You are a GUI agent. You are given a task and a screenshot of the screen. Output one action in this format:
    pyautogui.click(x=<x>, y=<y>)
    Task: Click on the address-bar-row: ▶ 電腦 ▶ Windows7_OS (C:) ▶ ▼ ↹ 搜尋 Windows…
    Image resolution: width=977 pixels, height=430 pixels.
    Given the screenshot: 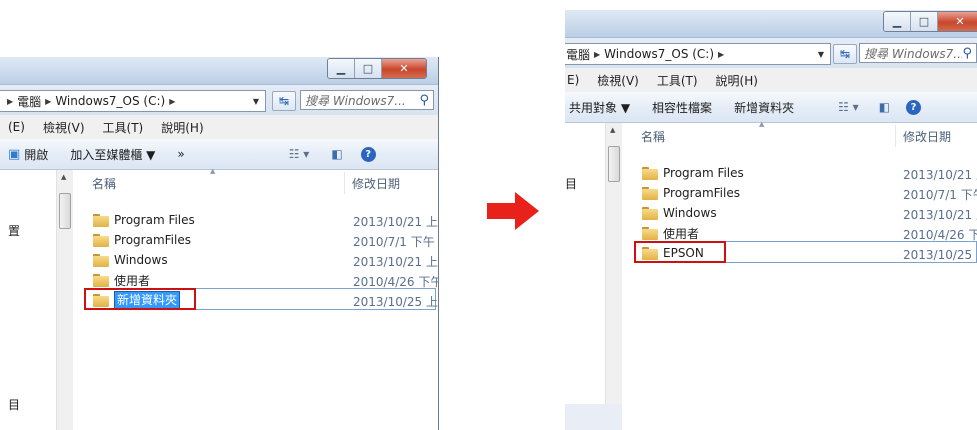 What is the action you would take?
    pyautogui.click(x=219, y=100)
    